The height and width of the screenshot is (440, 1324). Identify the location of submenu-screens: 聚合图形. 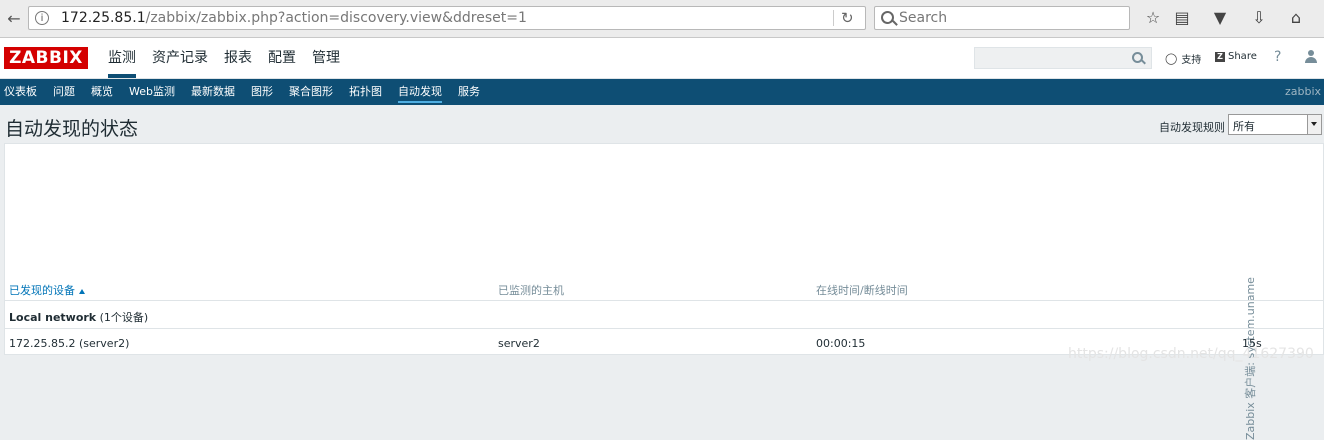
(311, 92).